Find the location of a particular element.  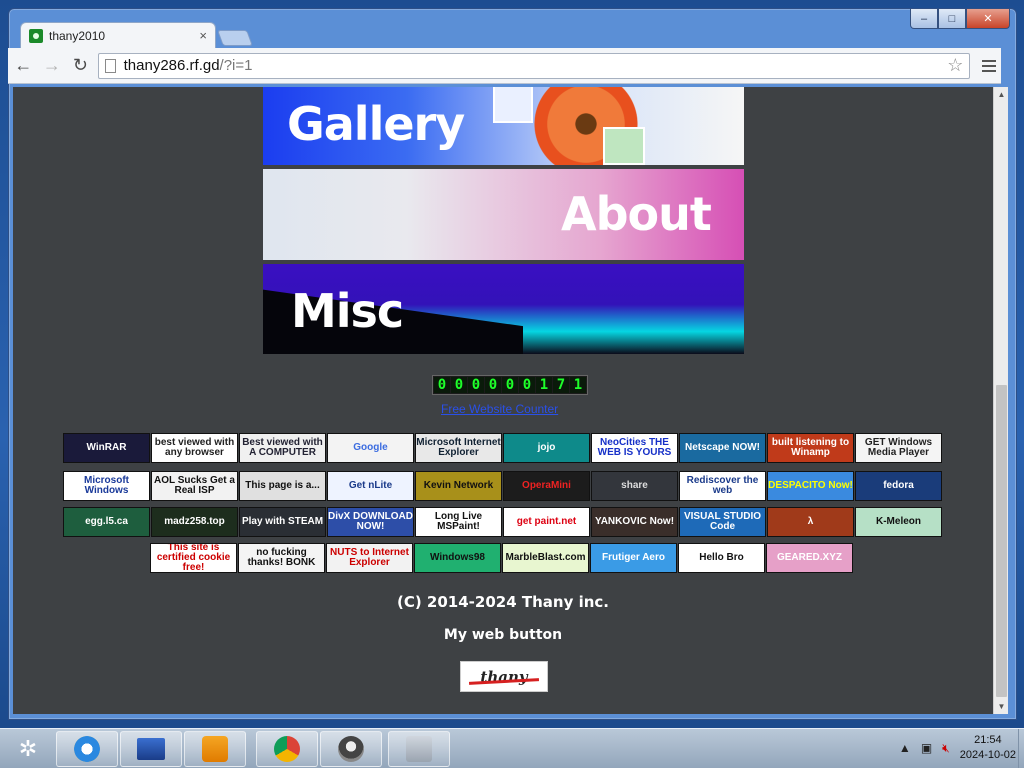

vertical-scrollbar: ▲ ▼ is located at coordinates (1000, 400).